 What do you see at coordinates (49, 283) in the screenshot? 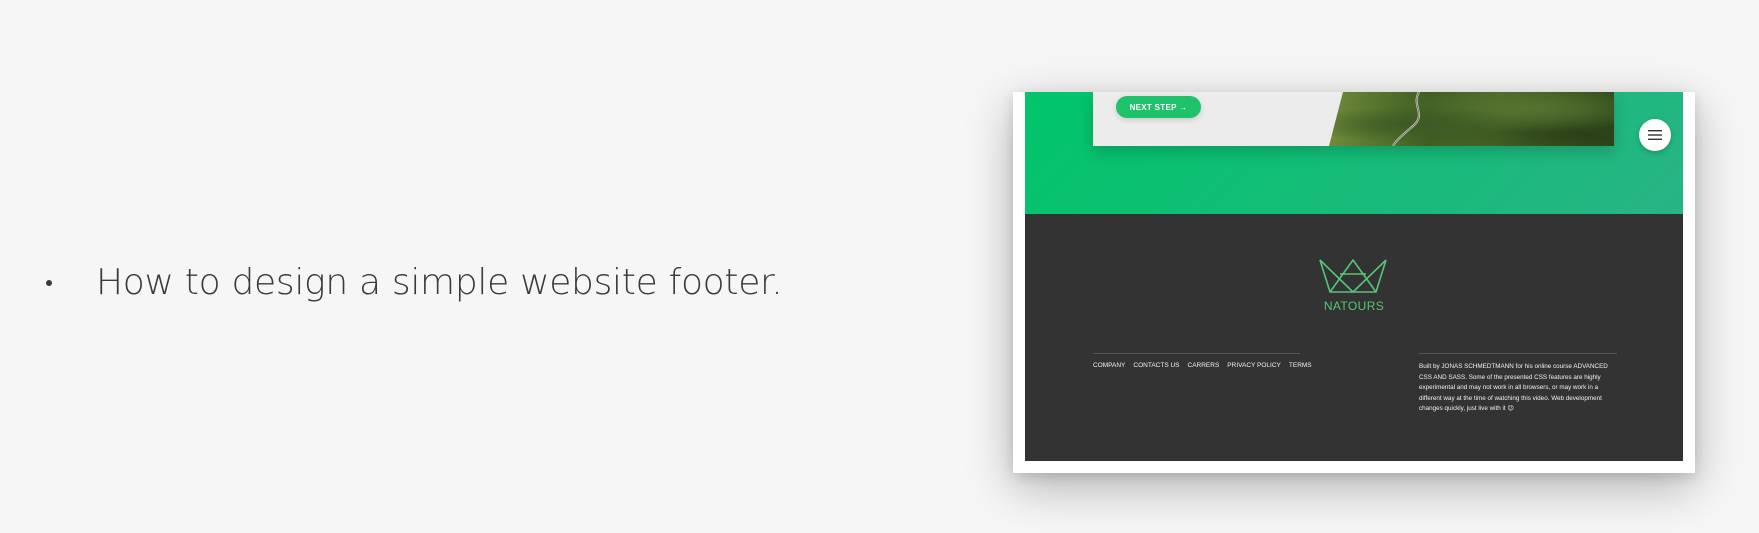
I see `bullet-dot` at bounding box center [49, 283].